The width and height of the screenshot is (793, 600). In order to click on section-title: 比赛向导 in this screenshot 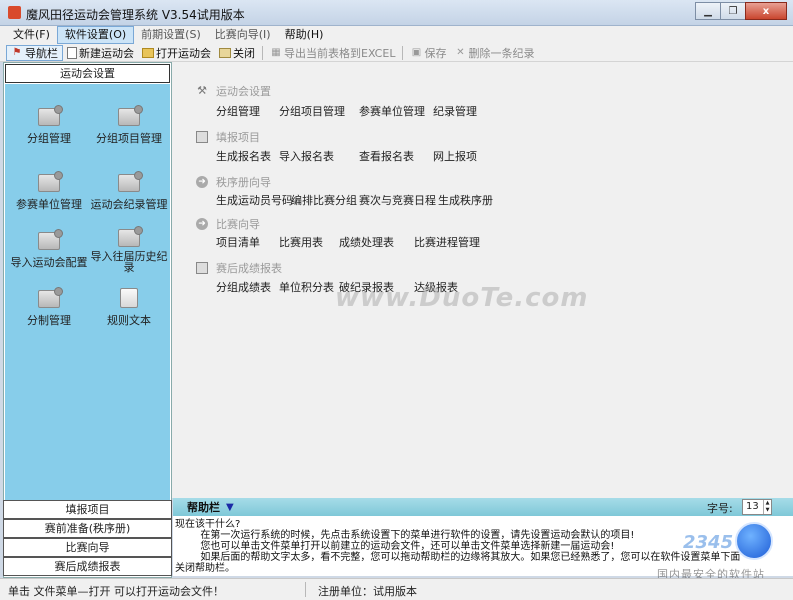, I will do `click(238, 224)`.